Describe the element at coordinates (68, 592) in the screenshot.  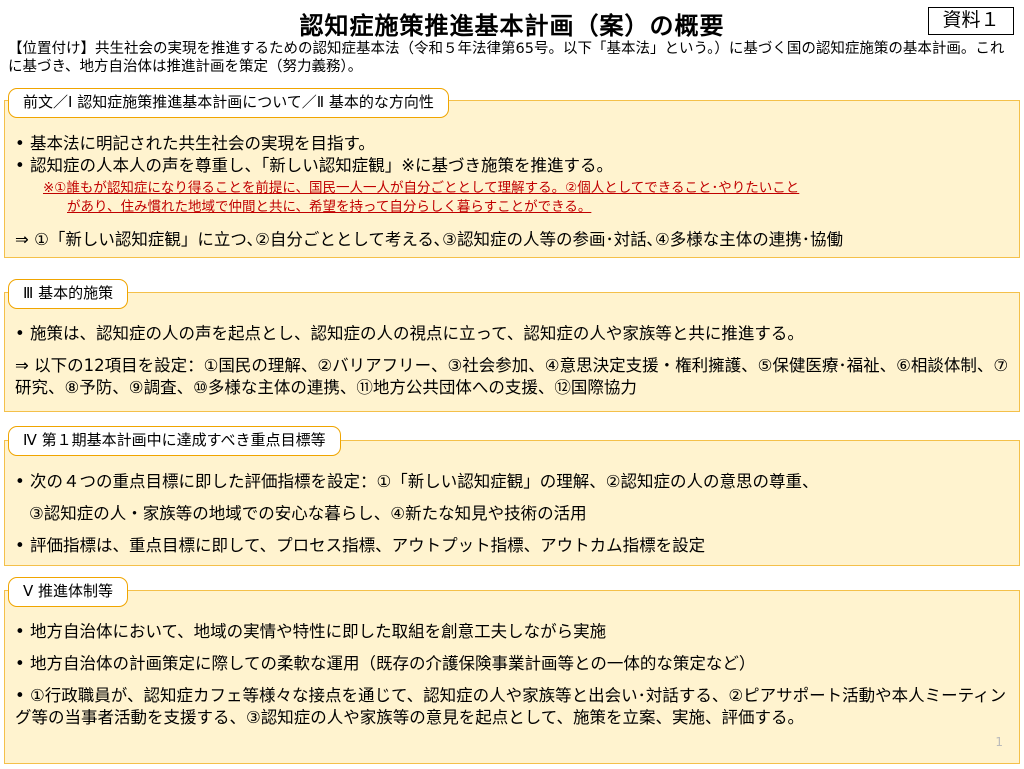
I see `section-promotion-system-tab: Ⅴ 推進体制等` at that location.